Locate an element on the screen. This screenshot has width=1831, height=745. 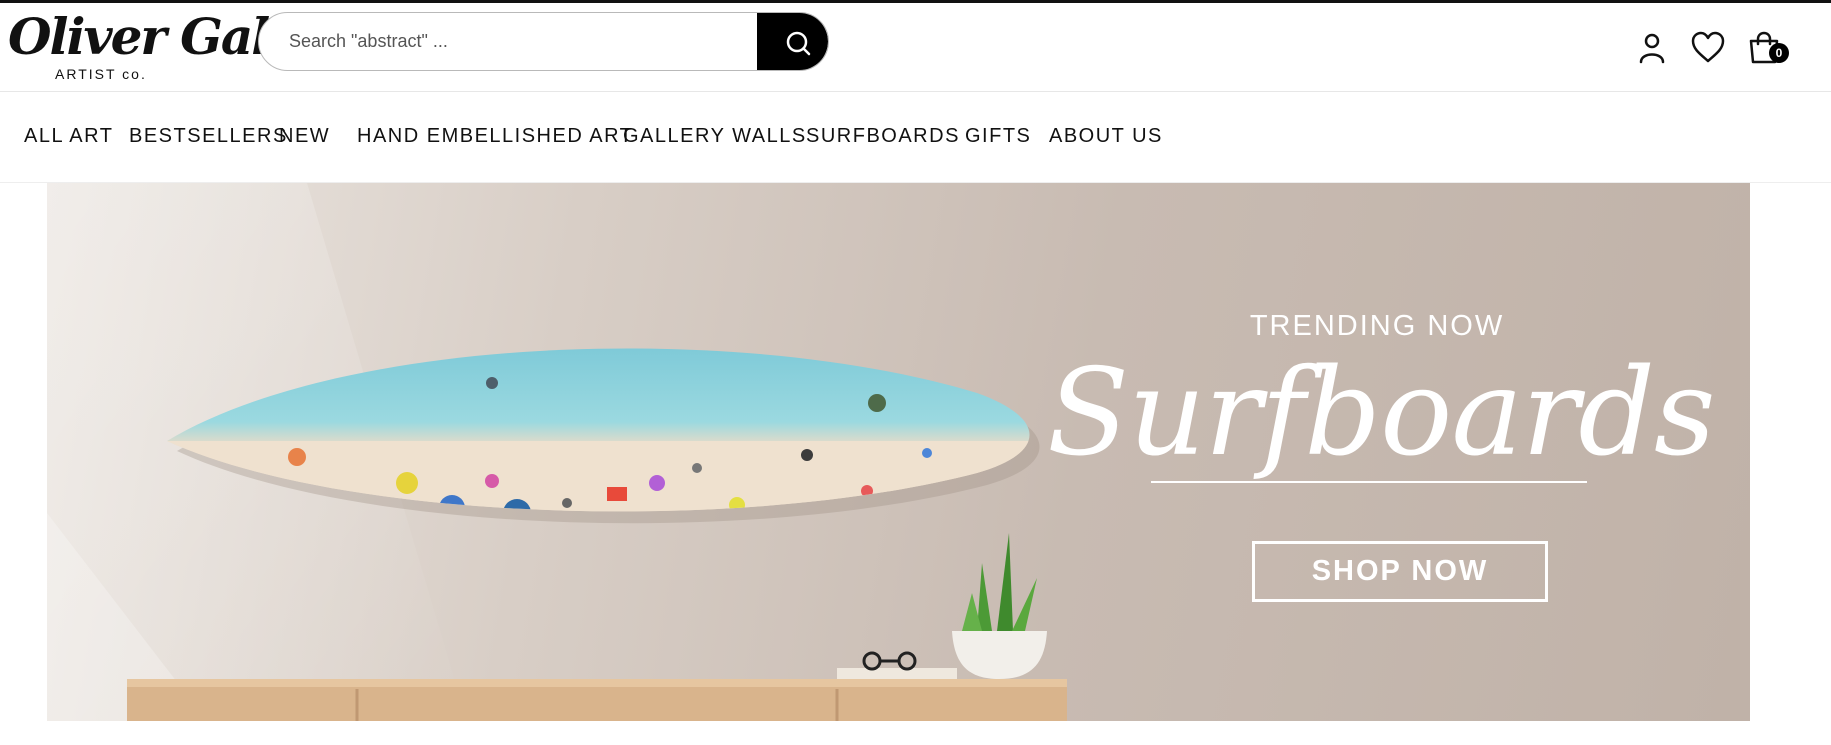
site-logo: Oliver Gal ARTIST co. is located at coordinates (139, 48).